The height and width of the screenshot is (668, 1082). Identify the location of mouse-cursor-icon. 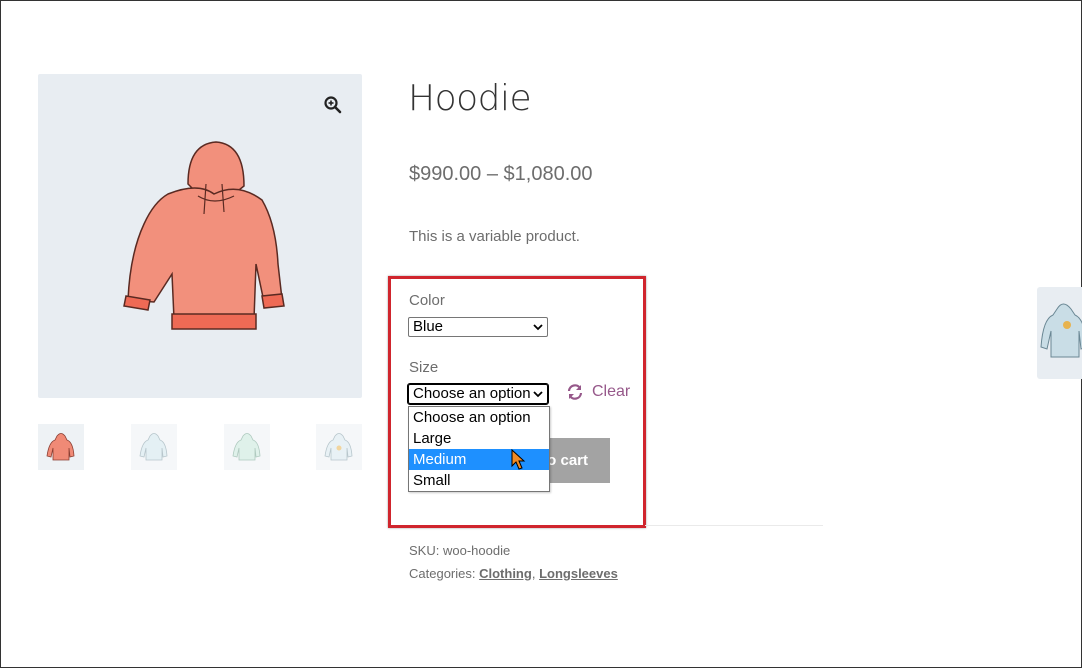
(518, 459).